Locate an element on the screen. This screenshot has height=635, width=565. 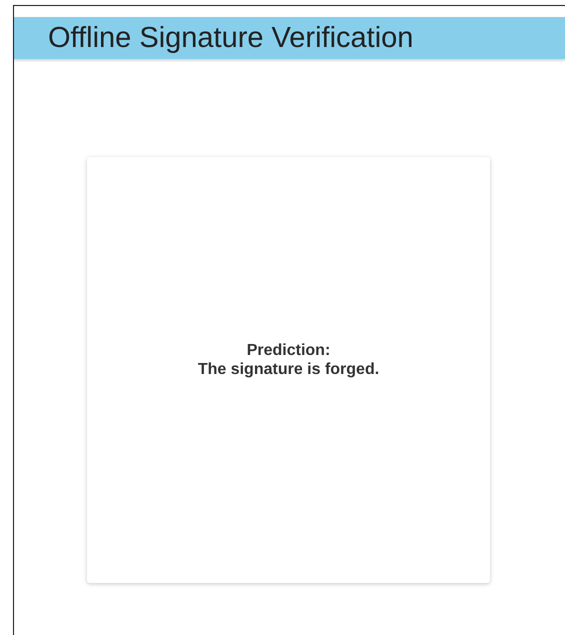
prediction-label: Prediction: is located at coordinates (288, 350).